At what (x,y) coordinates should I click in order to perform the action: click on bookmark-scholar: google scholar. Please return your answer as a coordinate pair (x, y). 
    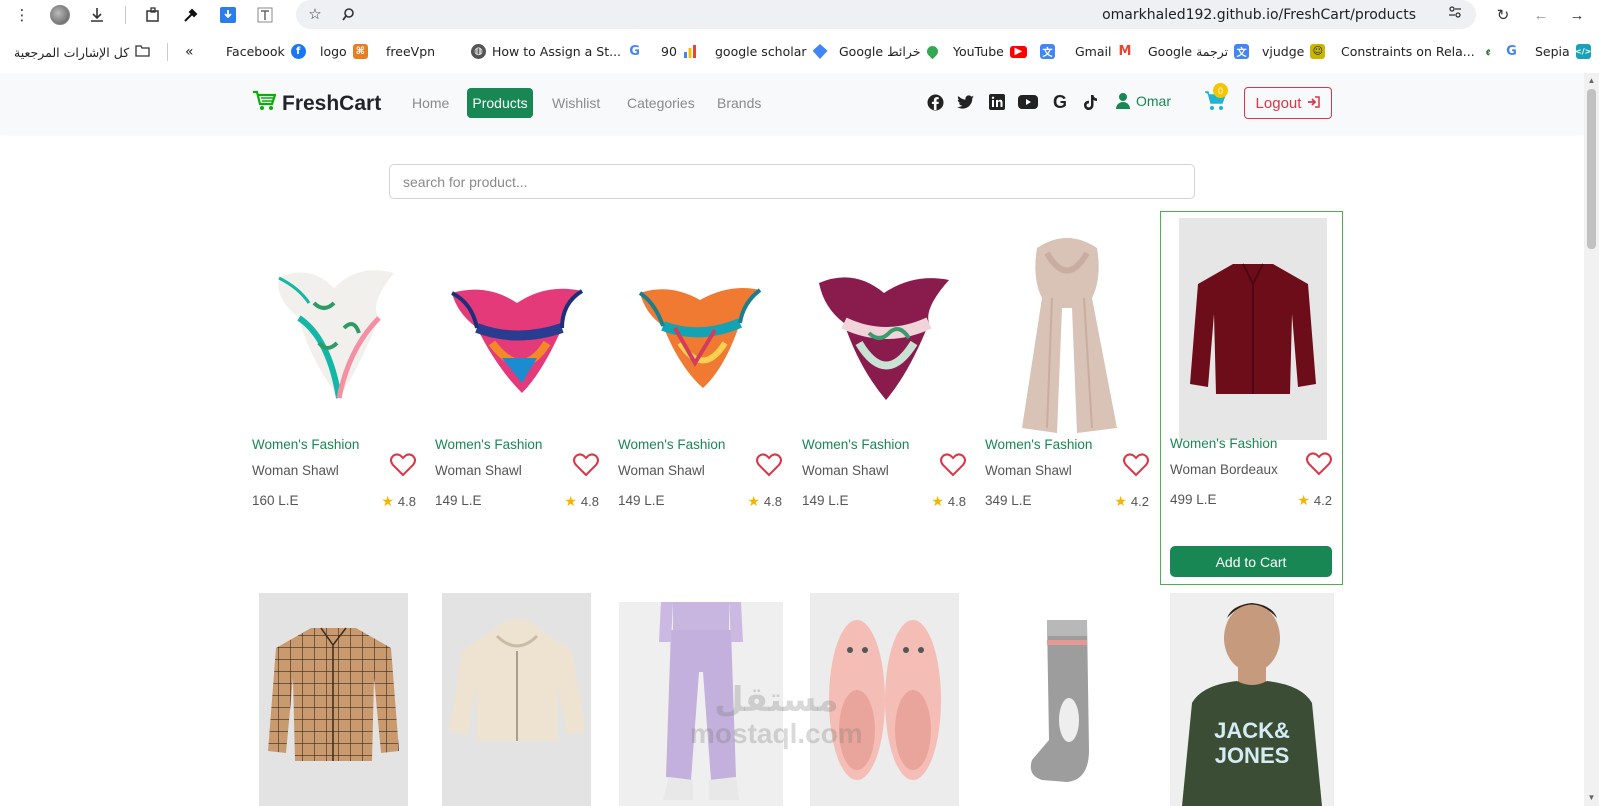
    Looking at the image, I should click on (771, 51).